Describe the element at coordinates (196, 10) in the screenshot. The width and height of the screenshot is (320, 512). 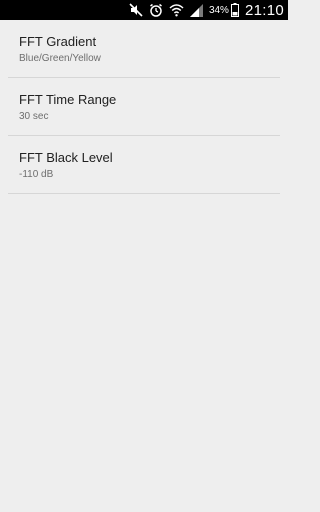
I see `signal-icon` at that location.